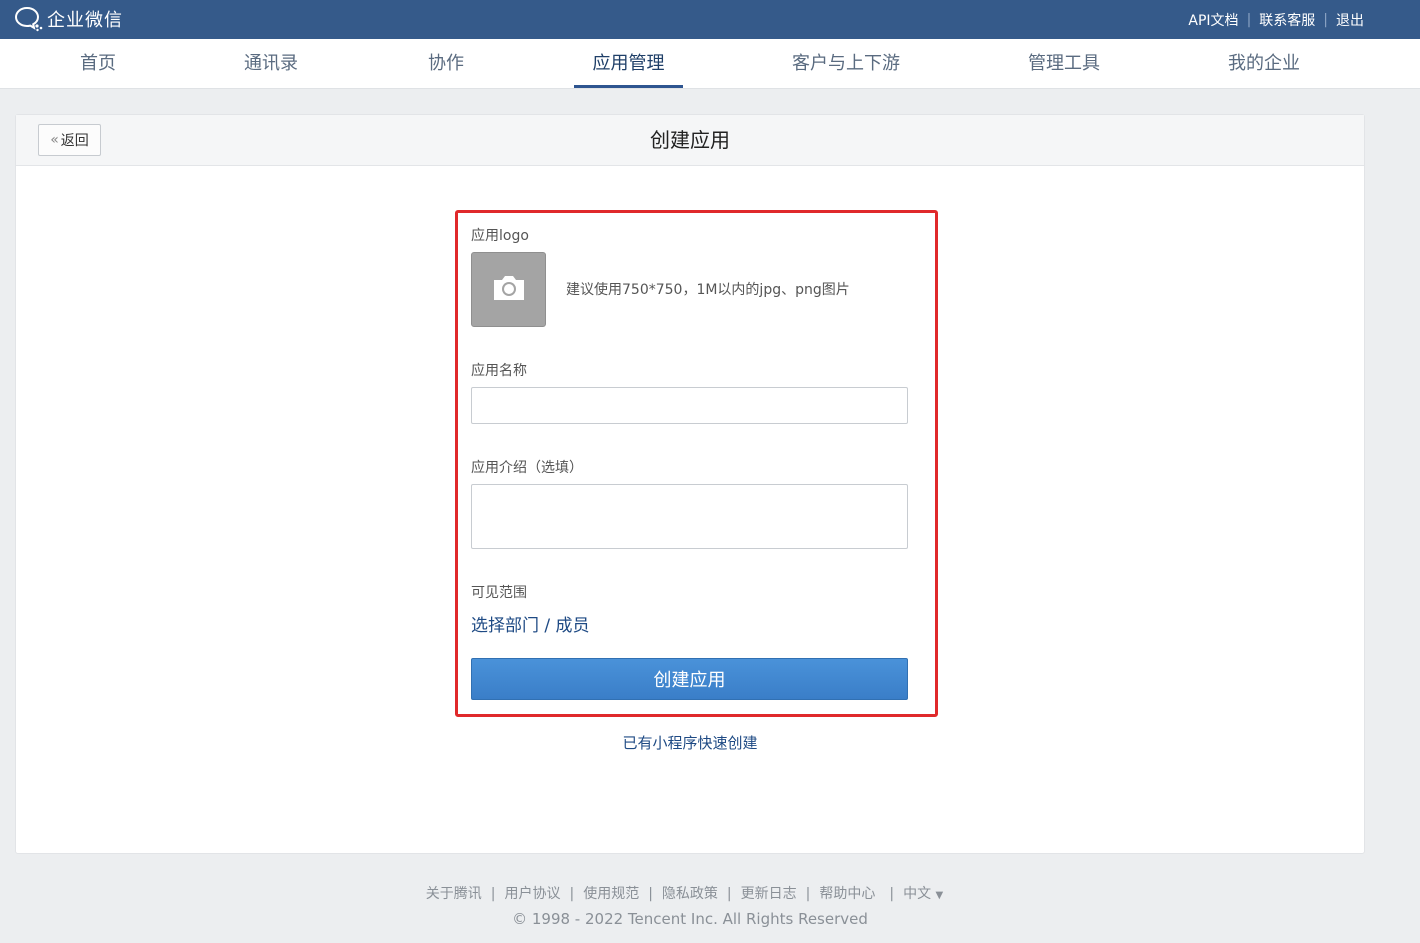 The image size is (1420, 943). What do you see at coordinates (769, 894) in the screenshot?
I see `footer-link-changelog: 更新日志` at bounding box center [769, 894].